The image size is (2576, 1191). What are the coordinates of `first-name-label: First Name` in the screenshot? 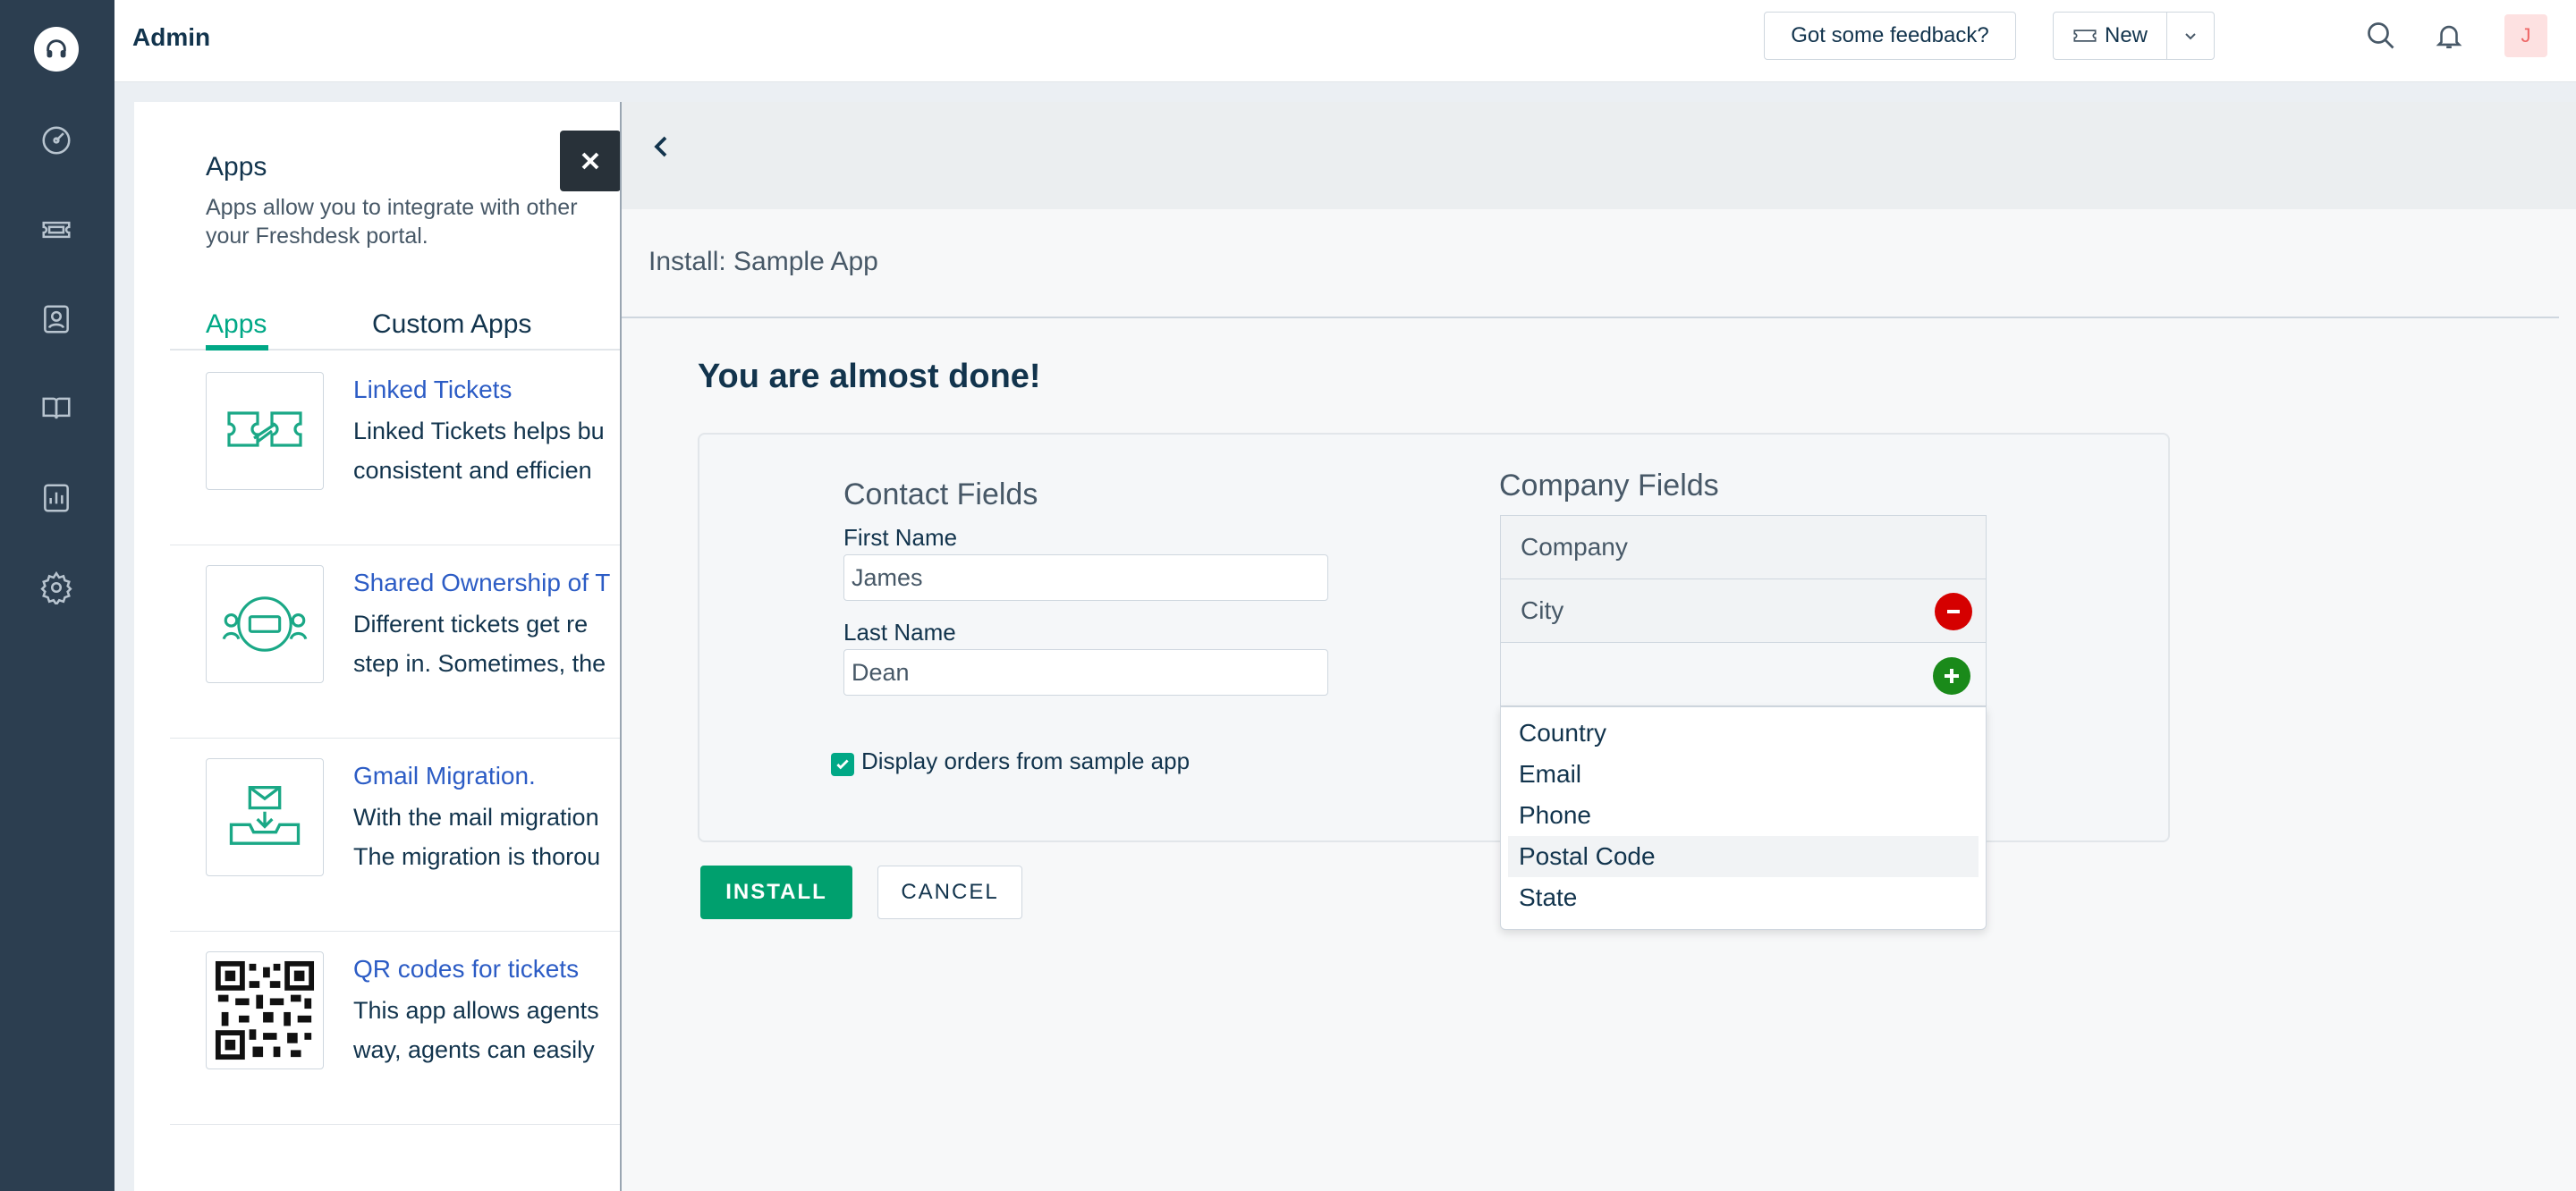 It's located at (900, 537).